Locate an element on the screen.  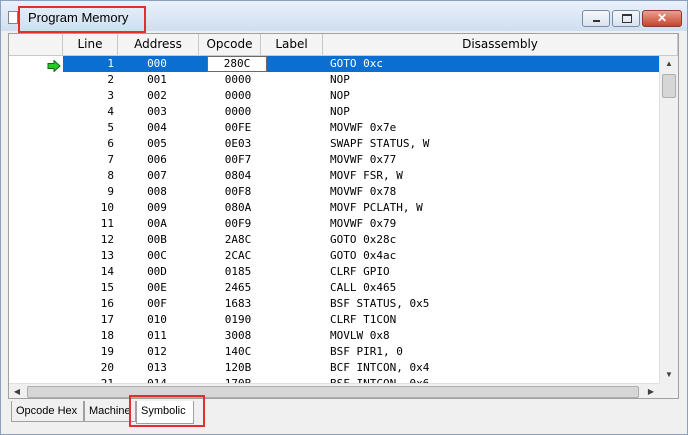
address-cell: 003 is located at coordinates (157, 111).